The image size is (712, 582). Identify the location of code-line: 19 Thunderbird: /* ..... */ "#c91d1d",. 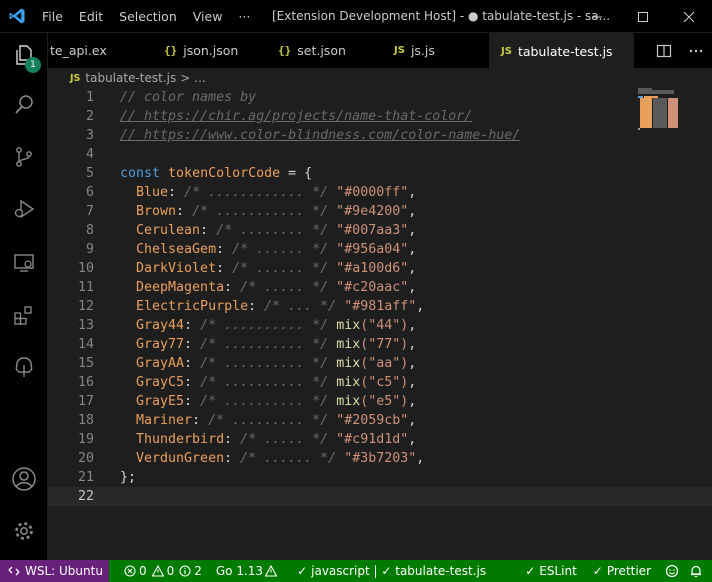
(380, 439).